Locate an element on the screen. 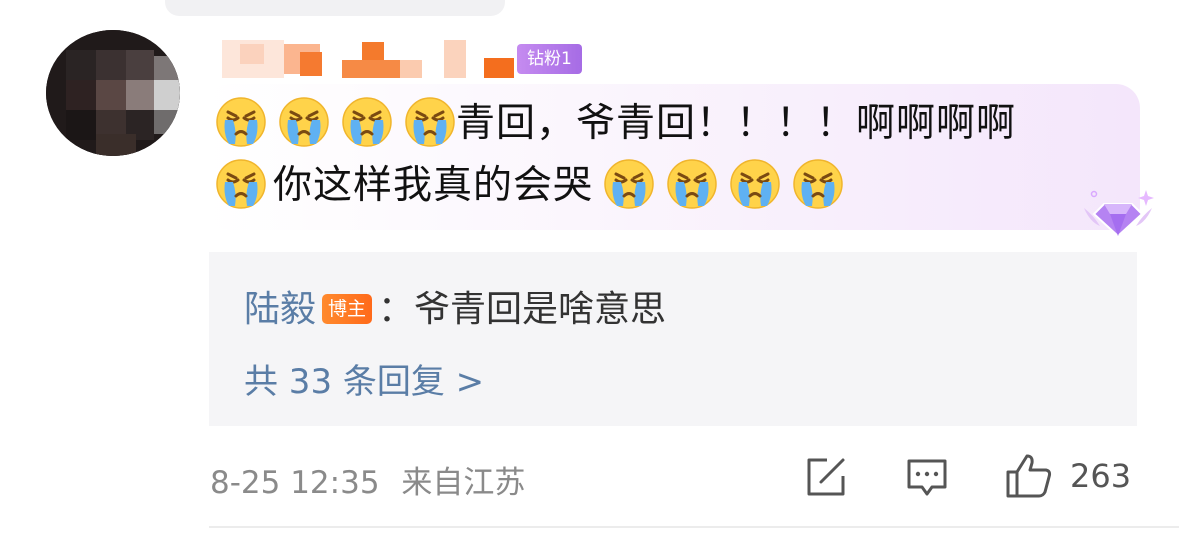  reply-preview-row: 陆毅 博主 ：爷青回是啥意思 is located at coordinates (455, 306).